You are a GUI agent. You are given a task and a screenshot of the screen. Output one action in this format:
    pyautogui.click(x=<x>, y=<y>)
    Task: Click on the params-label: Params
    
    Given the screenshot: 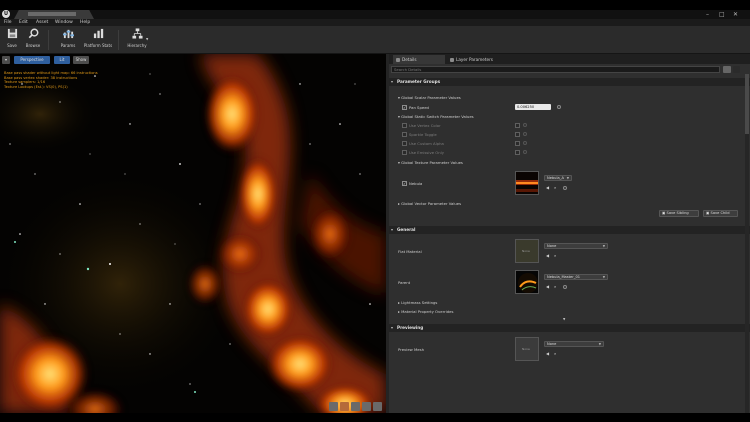 What is the action you would take?
    pyautogui.click(x=68, y=45)
    